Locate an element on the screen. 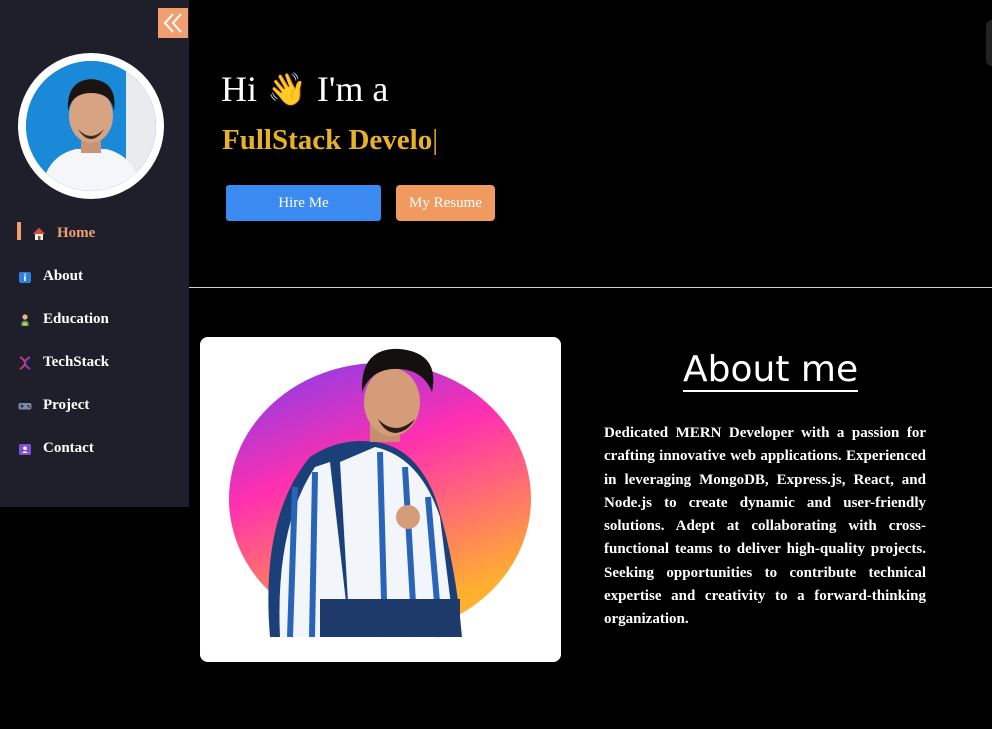  sidebar-item-contact: Contact is located at coordinates (94, 448).